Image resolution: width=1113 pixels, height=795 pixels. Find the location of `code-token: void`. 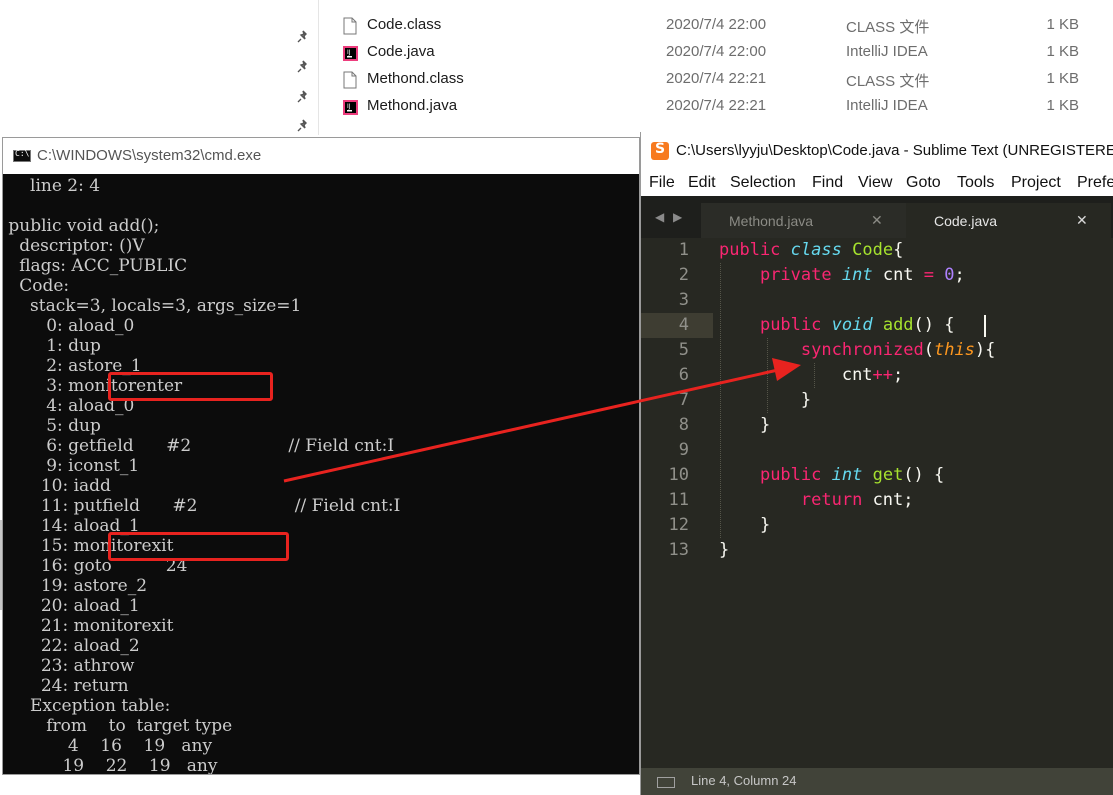

code-token: void is located at coordinates (852, 325).